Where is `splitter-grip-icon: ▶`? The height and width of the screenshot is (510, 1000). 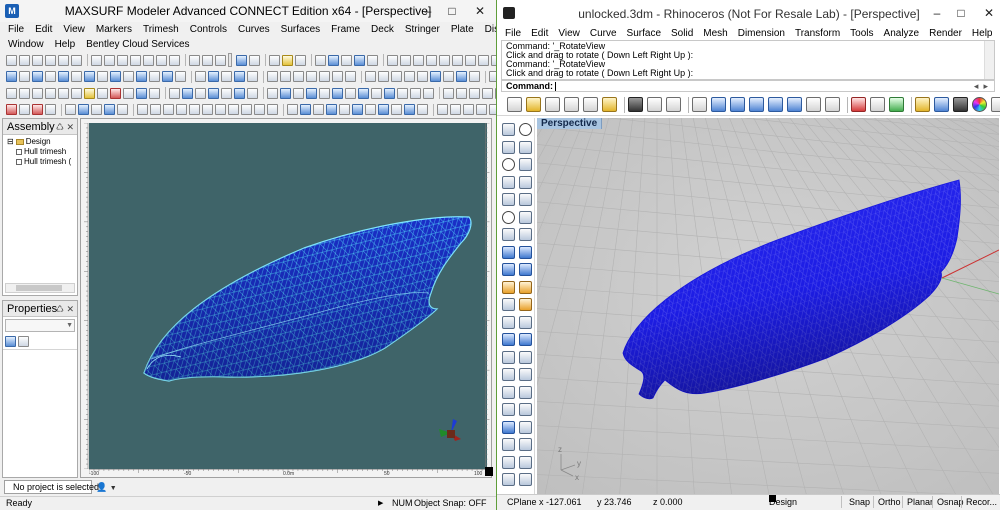 splitter-grip-icon: ▶ is located at coordinates (380, 503).